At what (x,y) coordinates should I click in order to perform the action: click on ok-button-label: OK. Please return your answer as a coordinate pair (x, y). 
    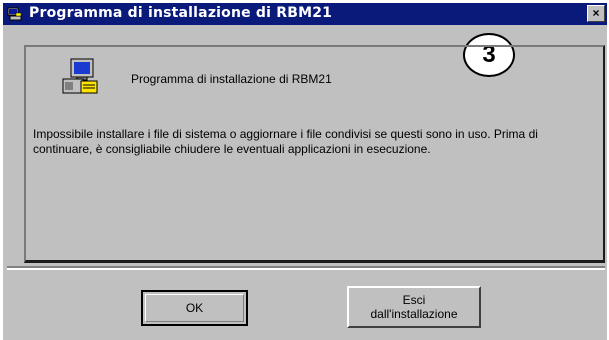
    Looking at the image, I should click on (194, 308).